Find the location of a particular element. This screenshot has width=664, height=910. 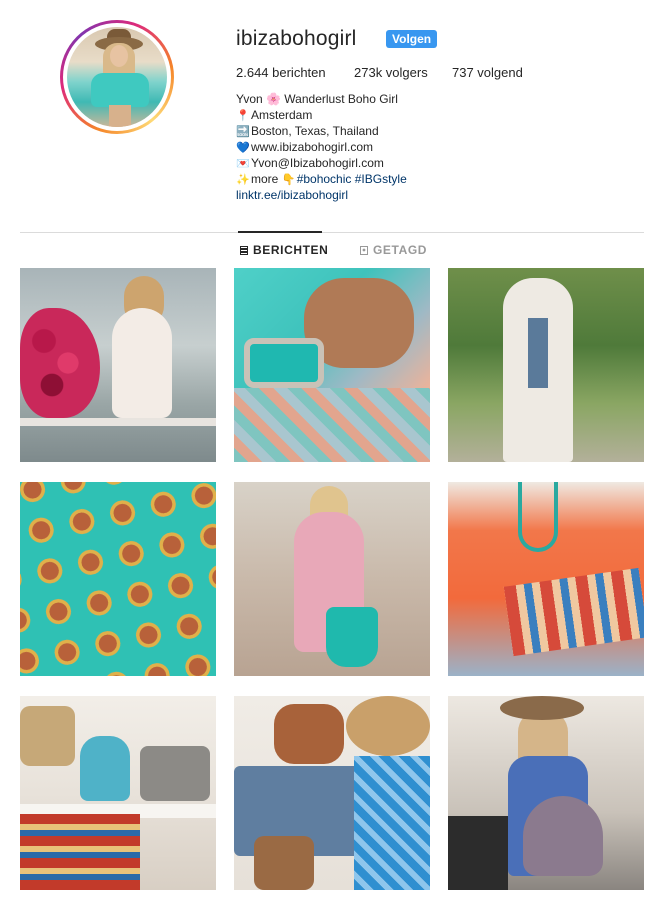

tab-posts-label: BERICHTEN is located at coordinates (291, 250).